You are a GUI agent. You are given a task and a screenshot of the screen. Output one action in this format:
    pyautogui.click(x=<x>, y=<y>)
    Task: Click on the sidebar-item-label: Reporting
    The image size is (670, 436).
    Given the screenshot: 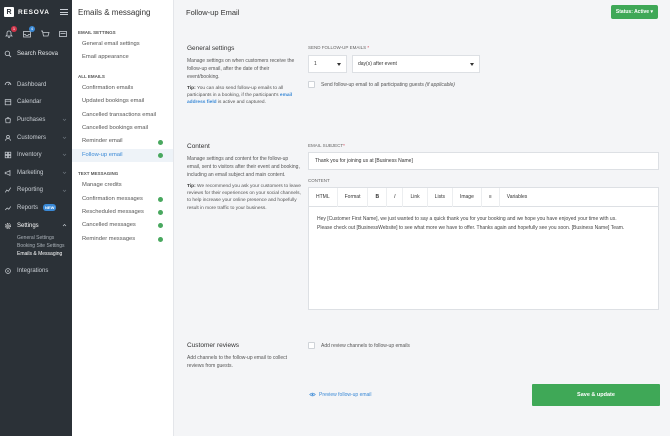 What is the action you would take?
    pyautogui.click(x=30, y=190)
    